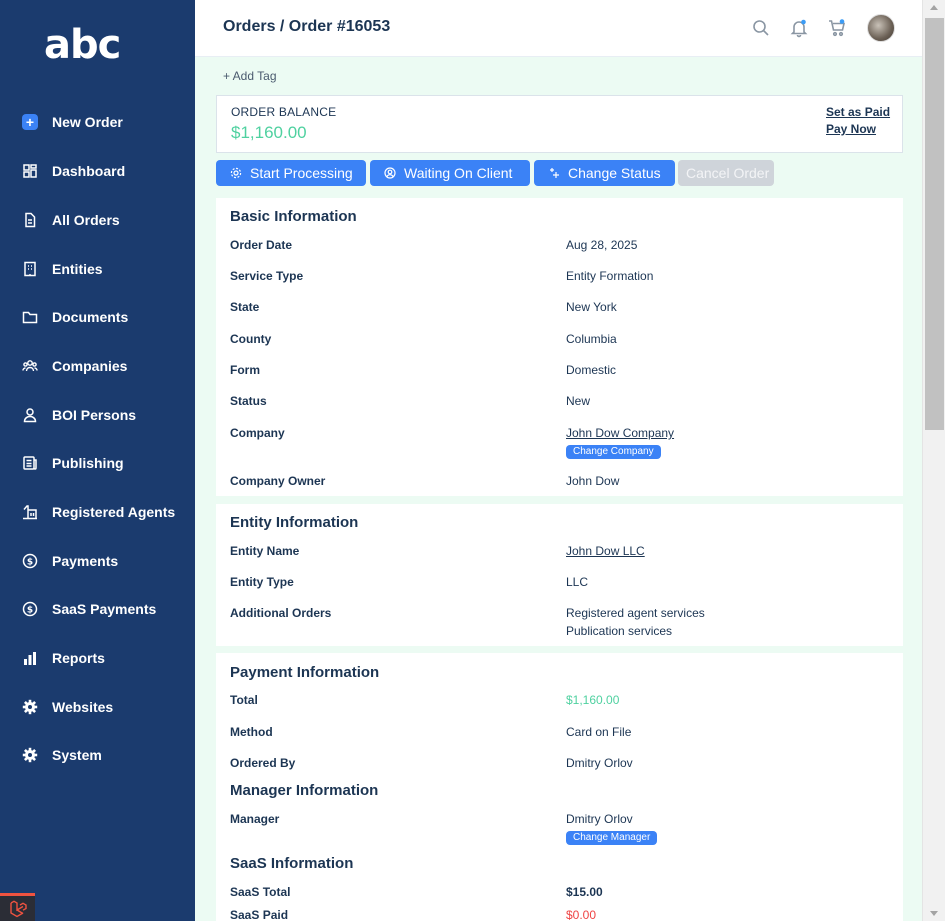  I want to click on sidebar-item-publishing: Publishing, so click(97, 463).